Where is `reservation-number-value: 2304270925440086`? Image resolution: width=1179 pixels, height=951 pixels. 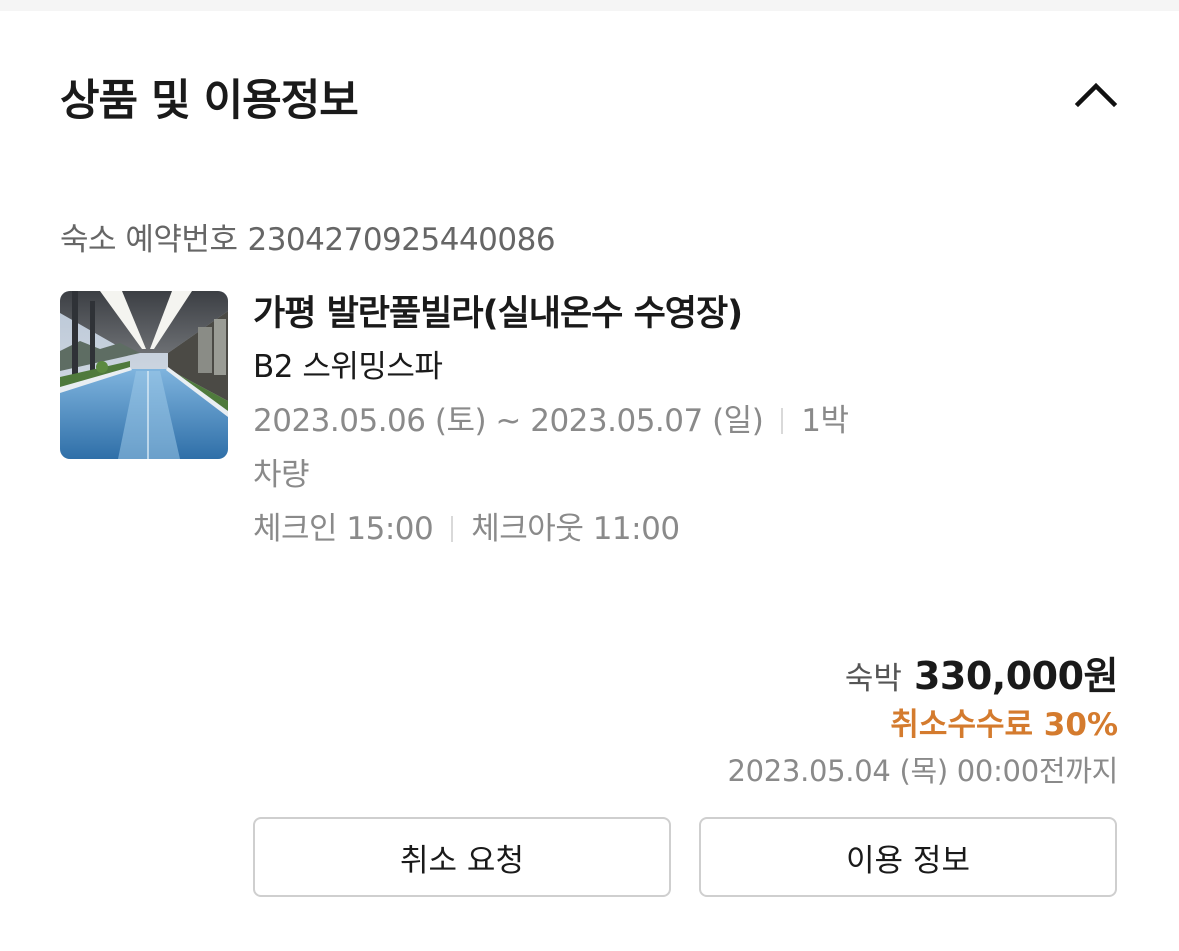 reservation-number-value: 2304270925440086 is located at coordinates (401, 240).